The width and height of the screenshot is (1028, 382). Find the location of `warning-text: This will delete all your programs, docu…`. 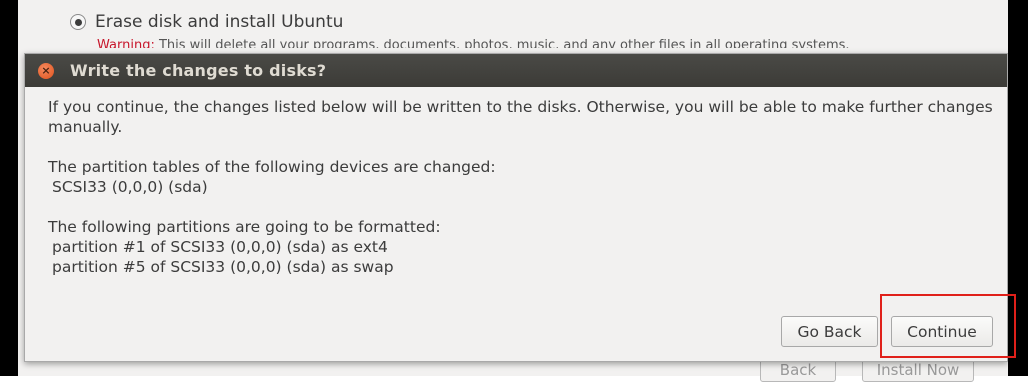

warning-text: This will delete all your programs, docu… is located at coordinates (502, 43).